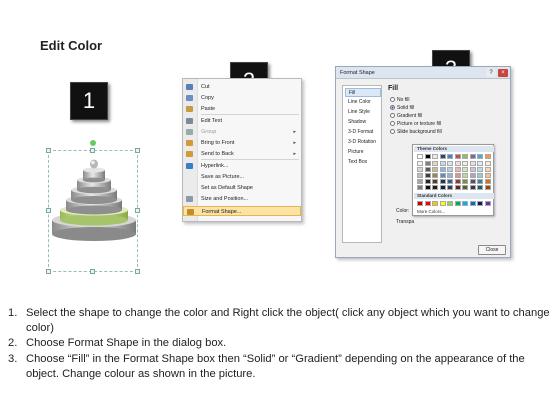 This screenshot has width=560, height=420. I want to click on menu-item-edit-text: Edit Text, so click(242, 121).